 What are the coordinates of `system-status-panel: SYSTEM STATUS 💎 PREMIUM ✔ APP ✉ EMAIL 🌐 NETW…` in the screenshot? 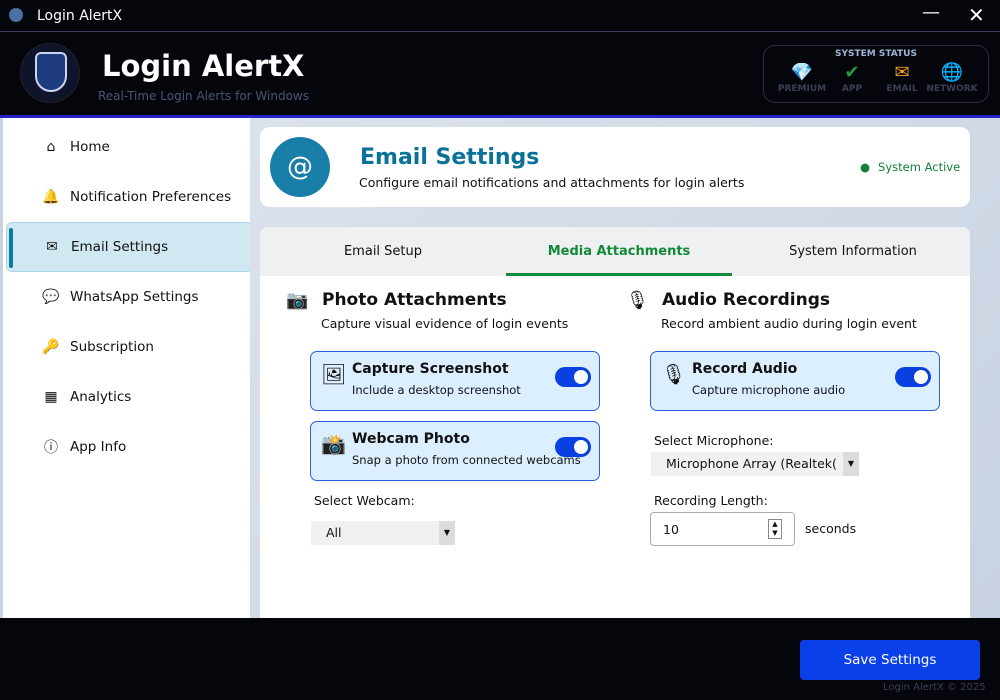 It's located at (876, 74).